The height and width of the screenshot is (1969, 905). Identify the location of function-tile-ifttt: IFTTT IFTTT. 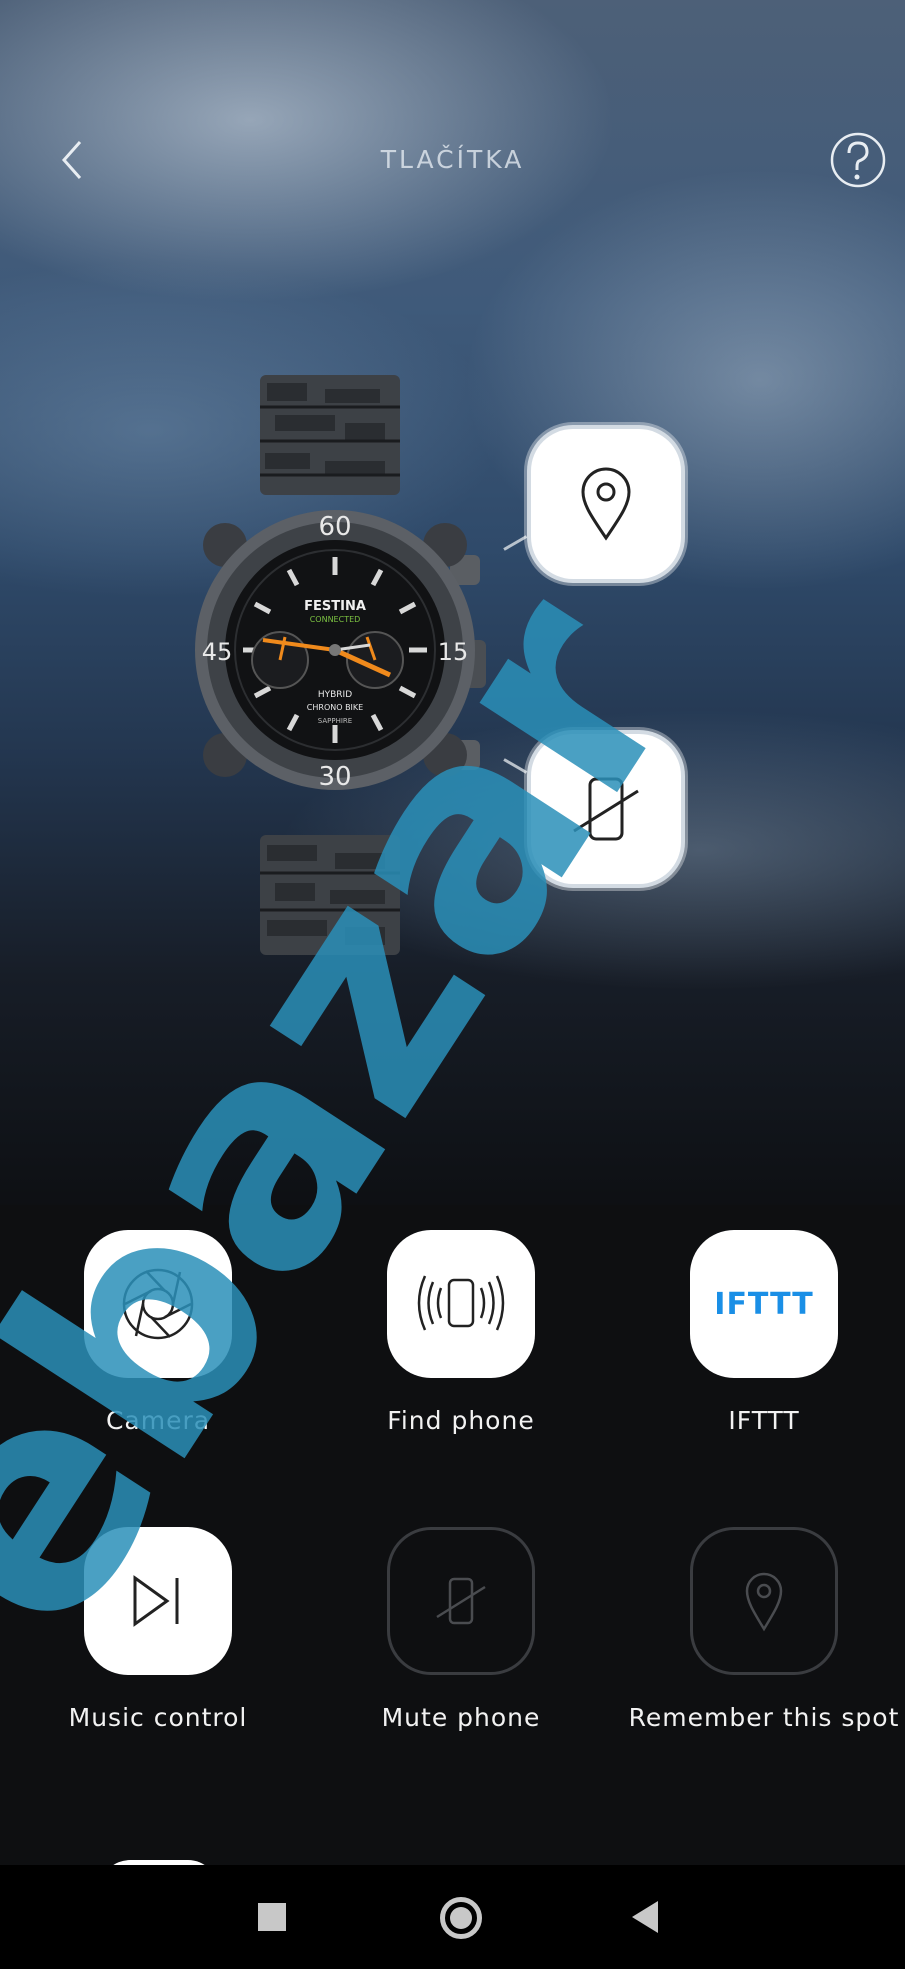
(759, 1334).